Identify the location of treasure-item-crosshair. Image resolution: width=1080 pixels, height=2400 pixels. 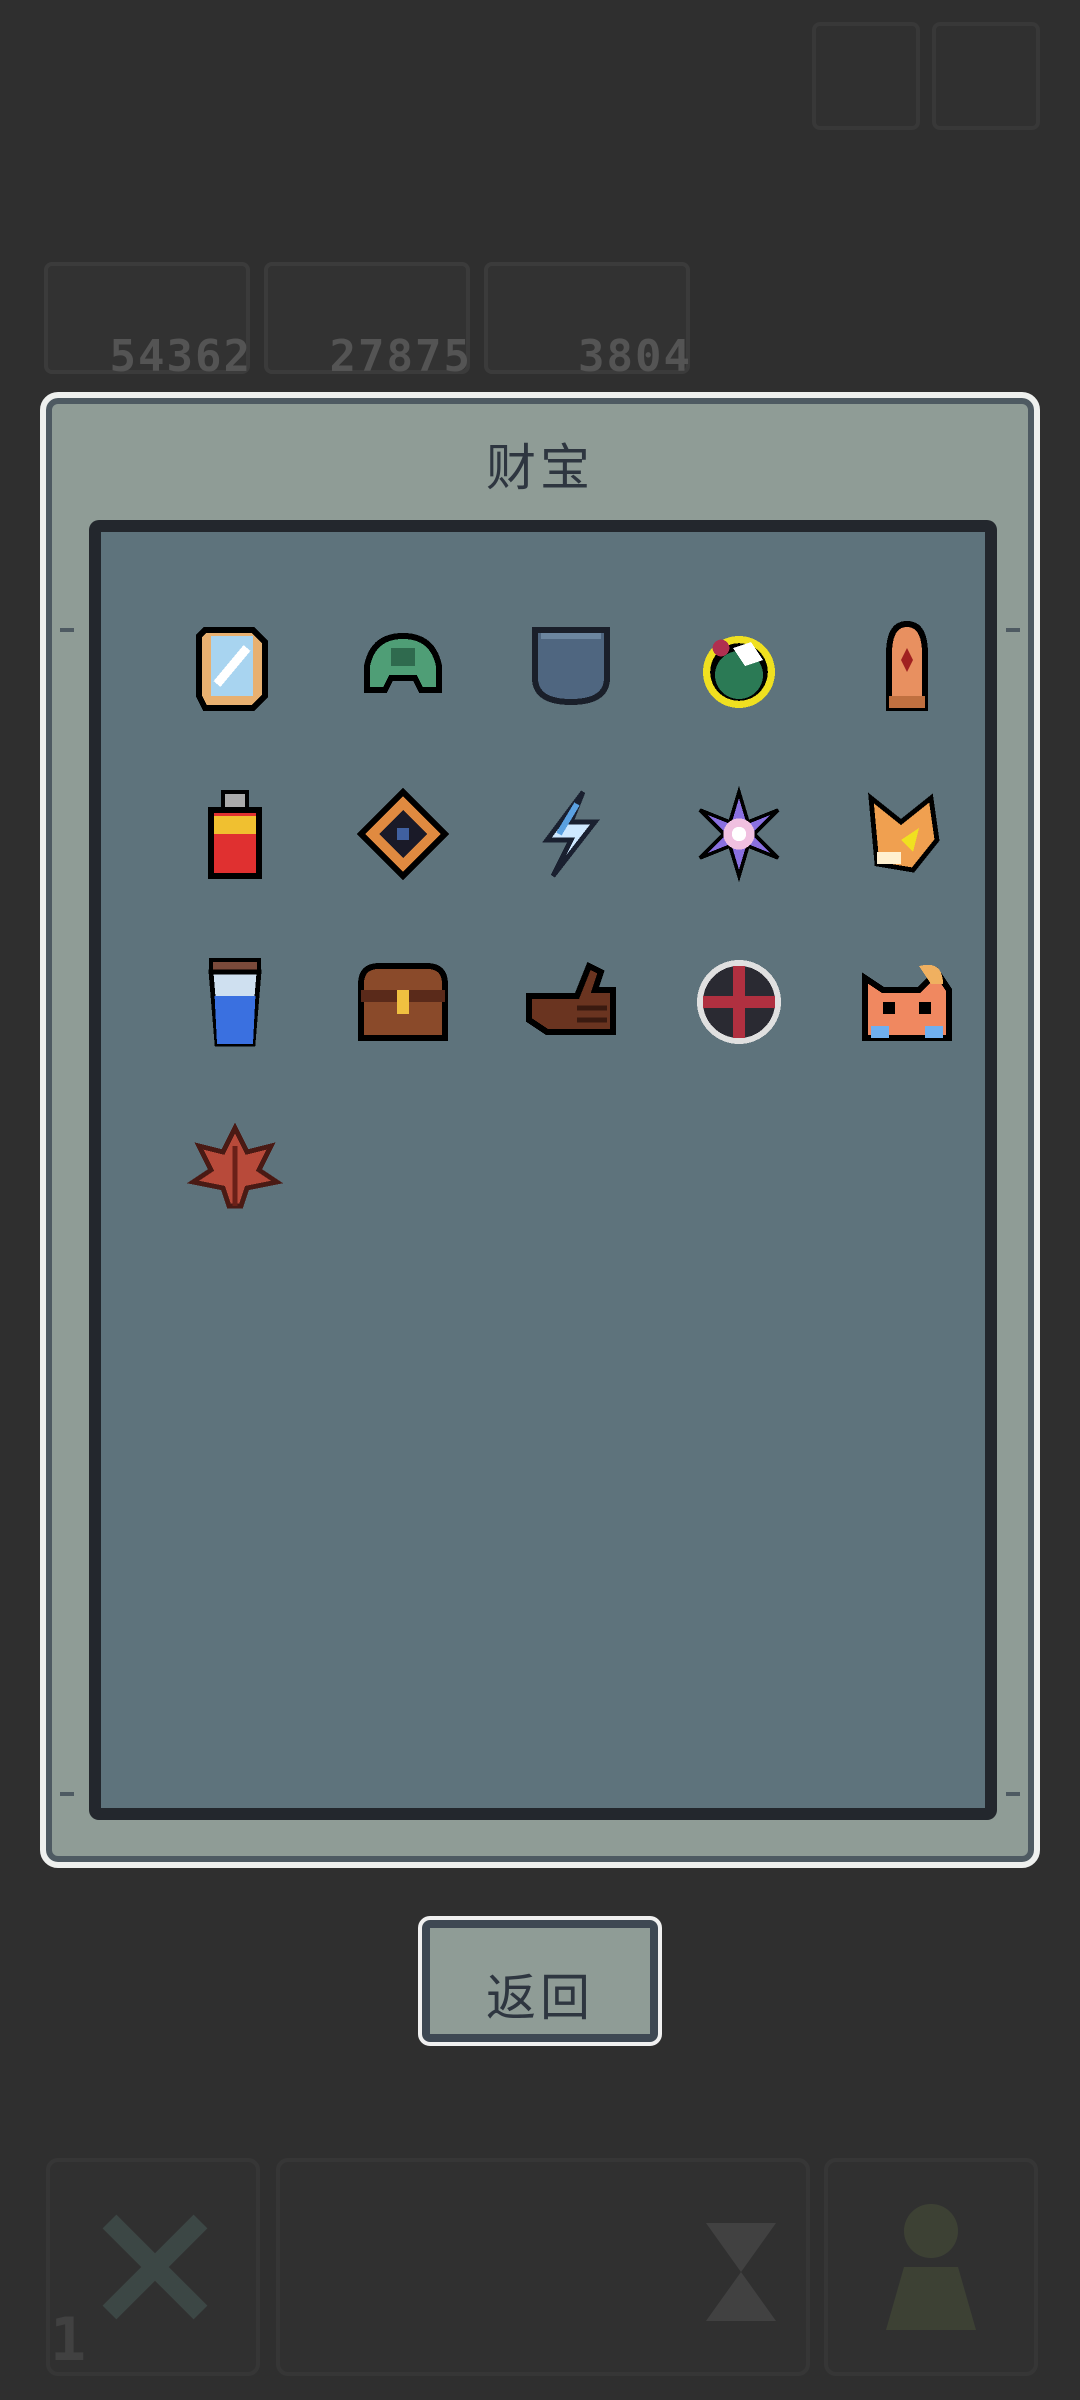
(739, 1002).